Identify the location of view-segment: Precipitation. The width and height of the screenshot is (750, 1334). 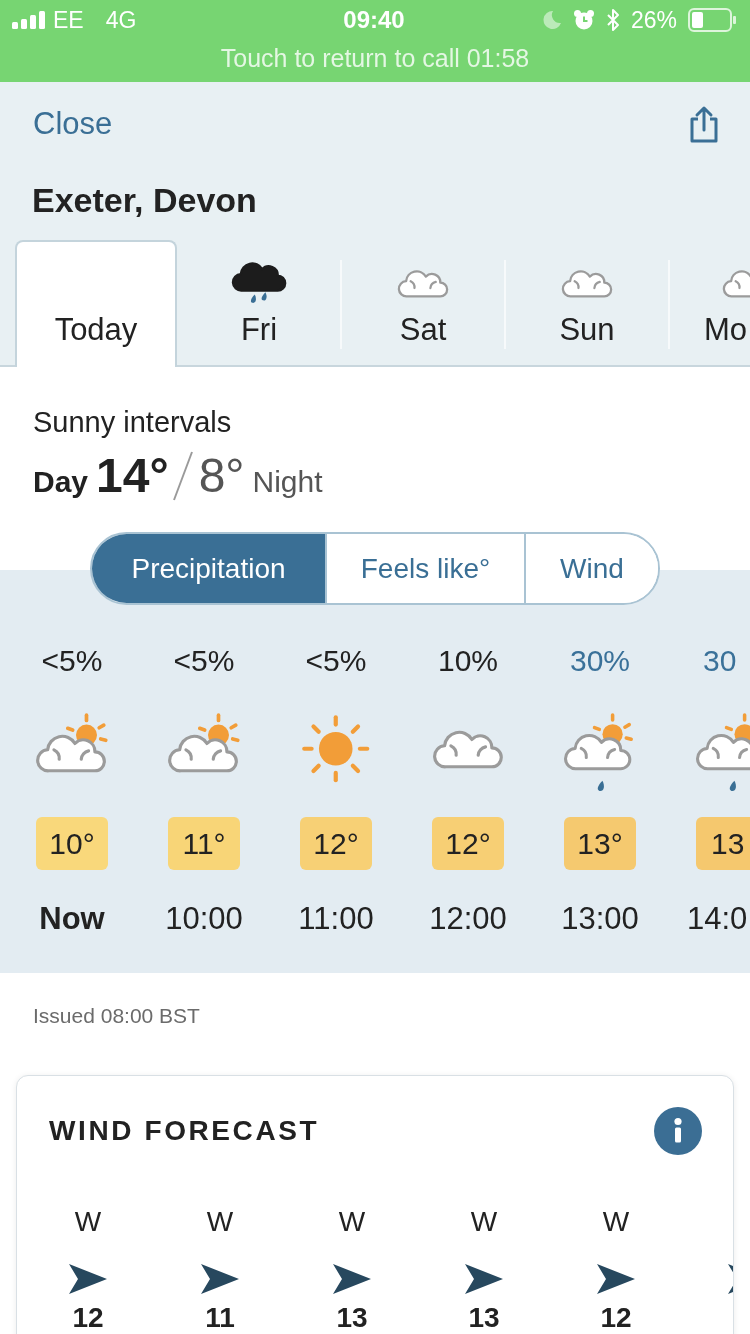
(208, 568).